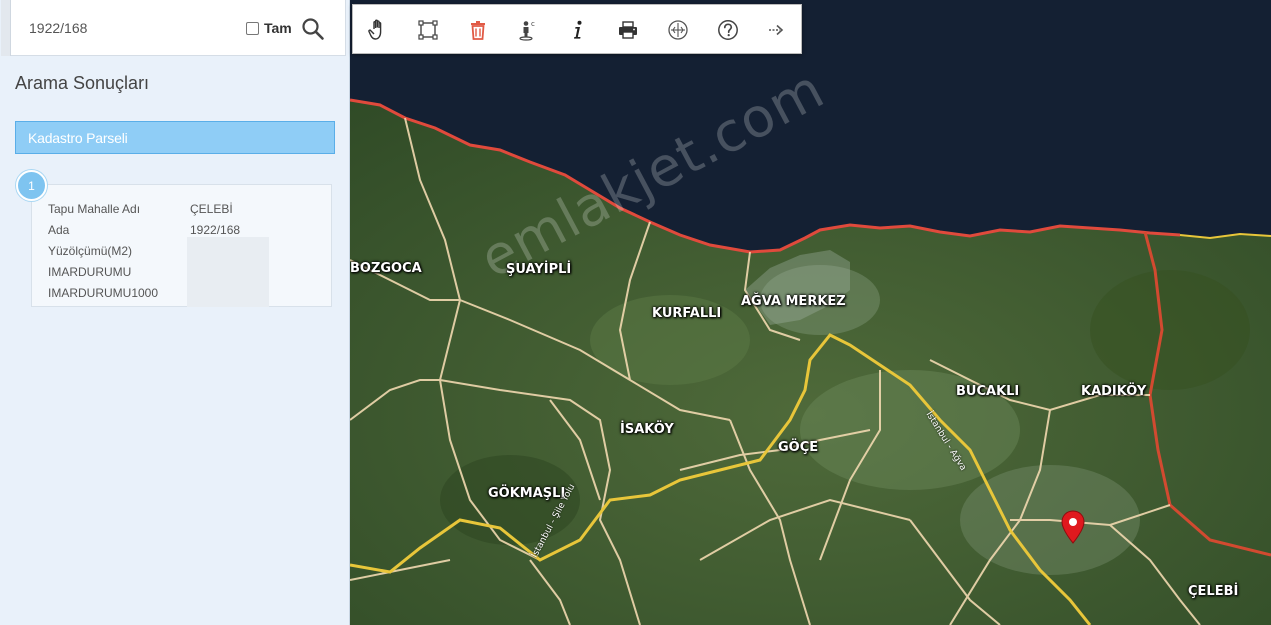 The width and height of the screenshot is (1271, 625). I want to click on attr-value: 1922/168, so click(215, 230).